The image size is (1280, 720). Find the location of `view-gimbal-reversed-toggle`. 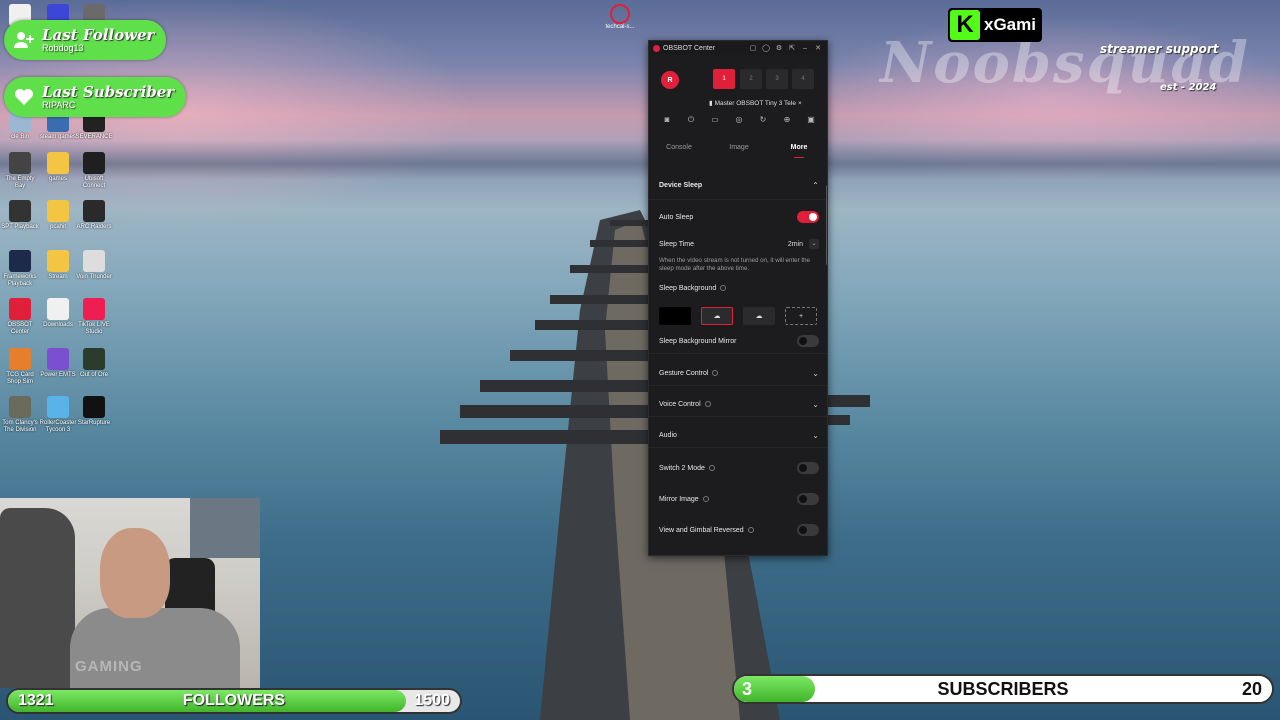

view-gimbal-reversed-toggle is located at coordinates (808, 530).